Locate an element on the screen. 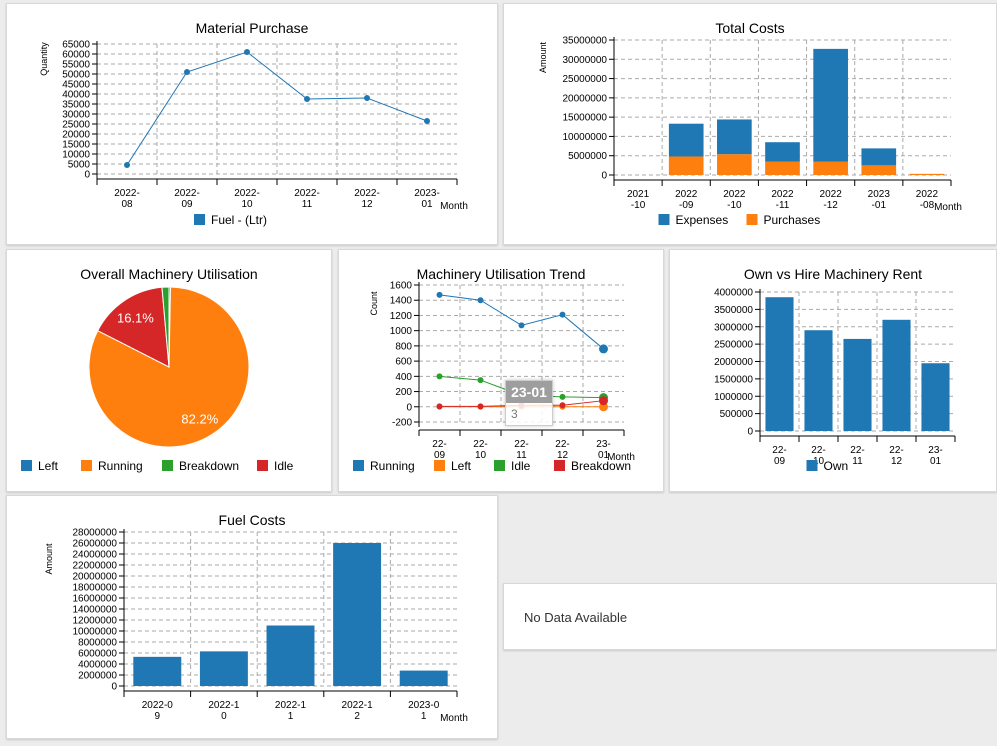  x-tick-label: -09 is located at coordinates (686, 205).